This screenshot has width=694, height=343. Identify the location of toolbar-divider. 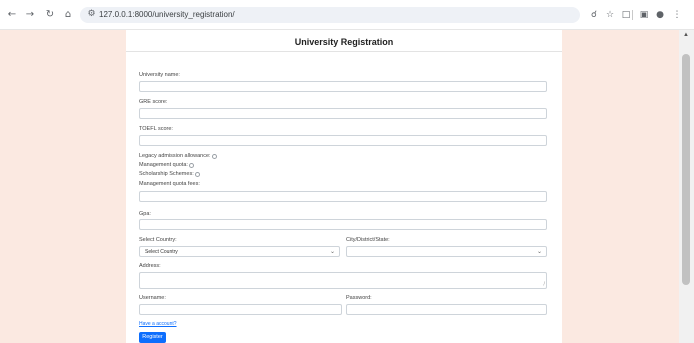
(632, 15).